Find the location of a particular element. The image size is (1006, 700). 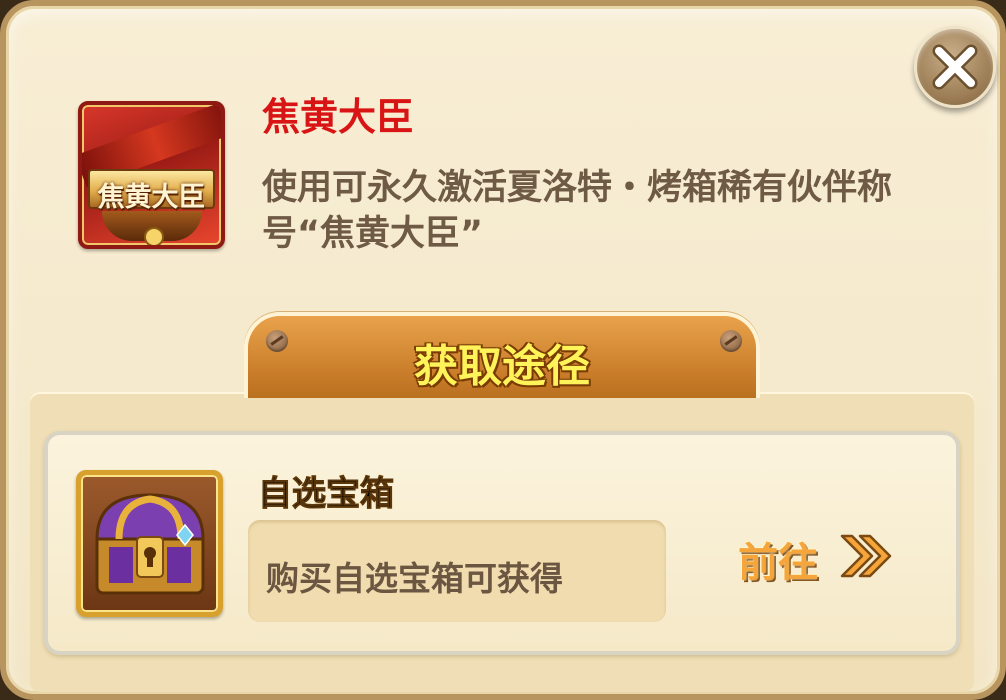

title-item-icon: 焦黄大臣 is located at coordinates (151, 175).